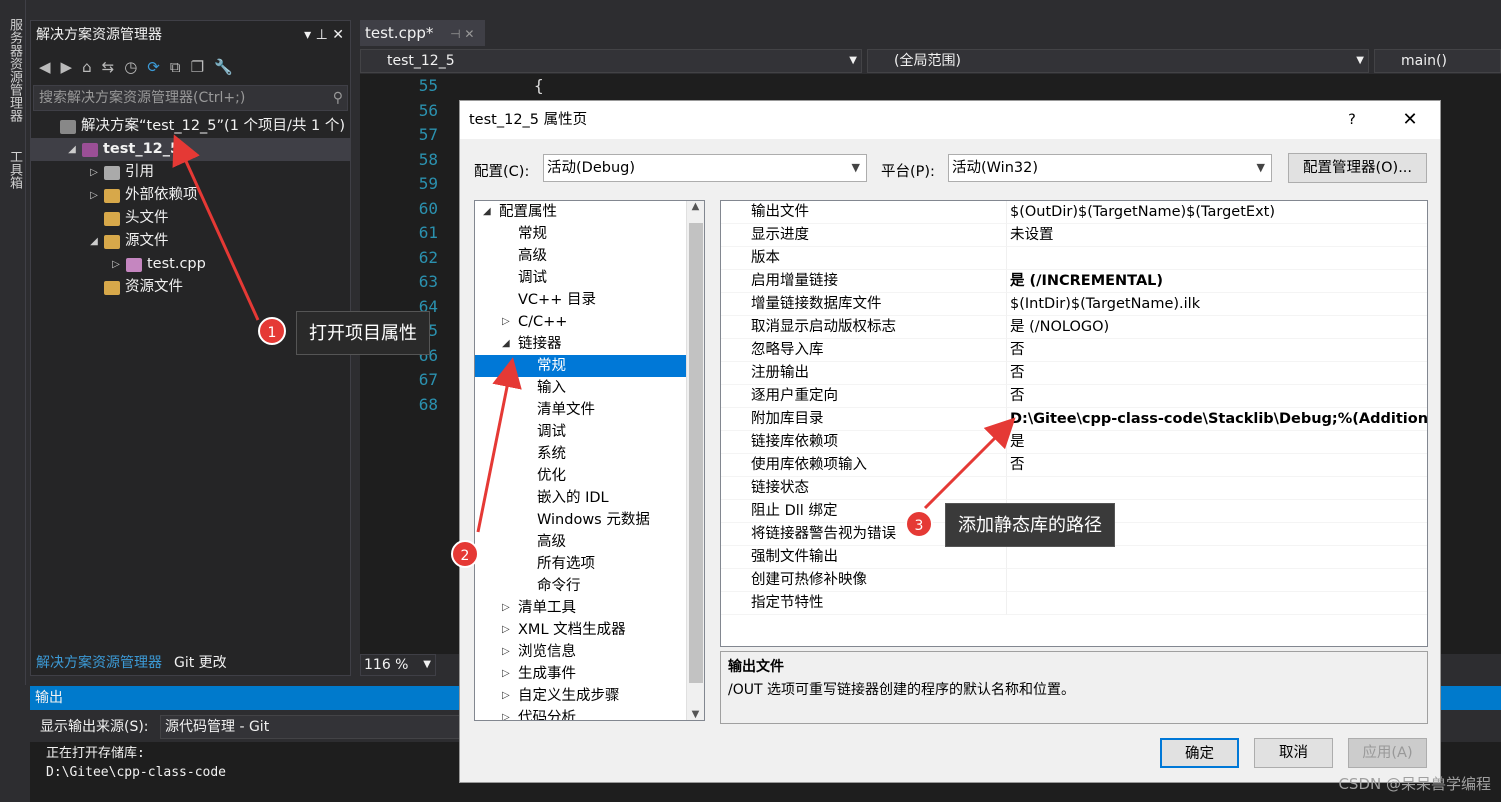 The height and width of the screenshot is (802, 1501). Describe the element at coordinates (919, 524) in the screenshot. I see `annotation-badge-3: 3` at that location.